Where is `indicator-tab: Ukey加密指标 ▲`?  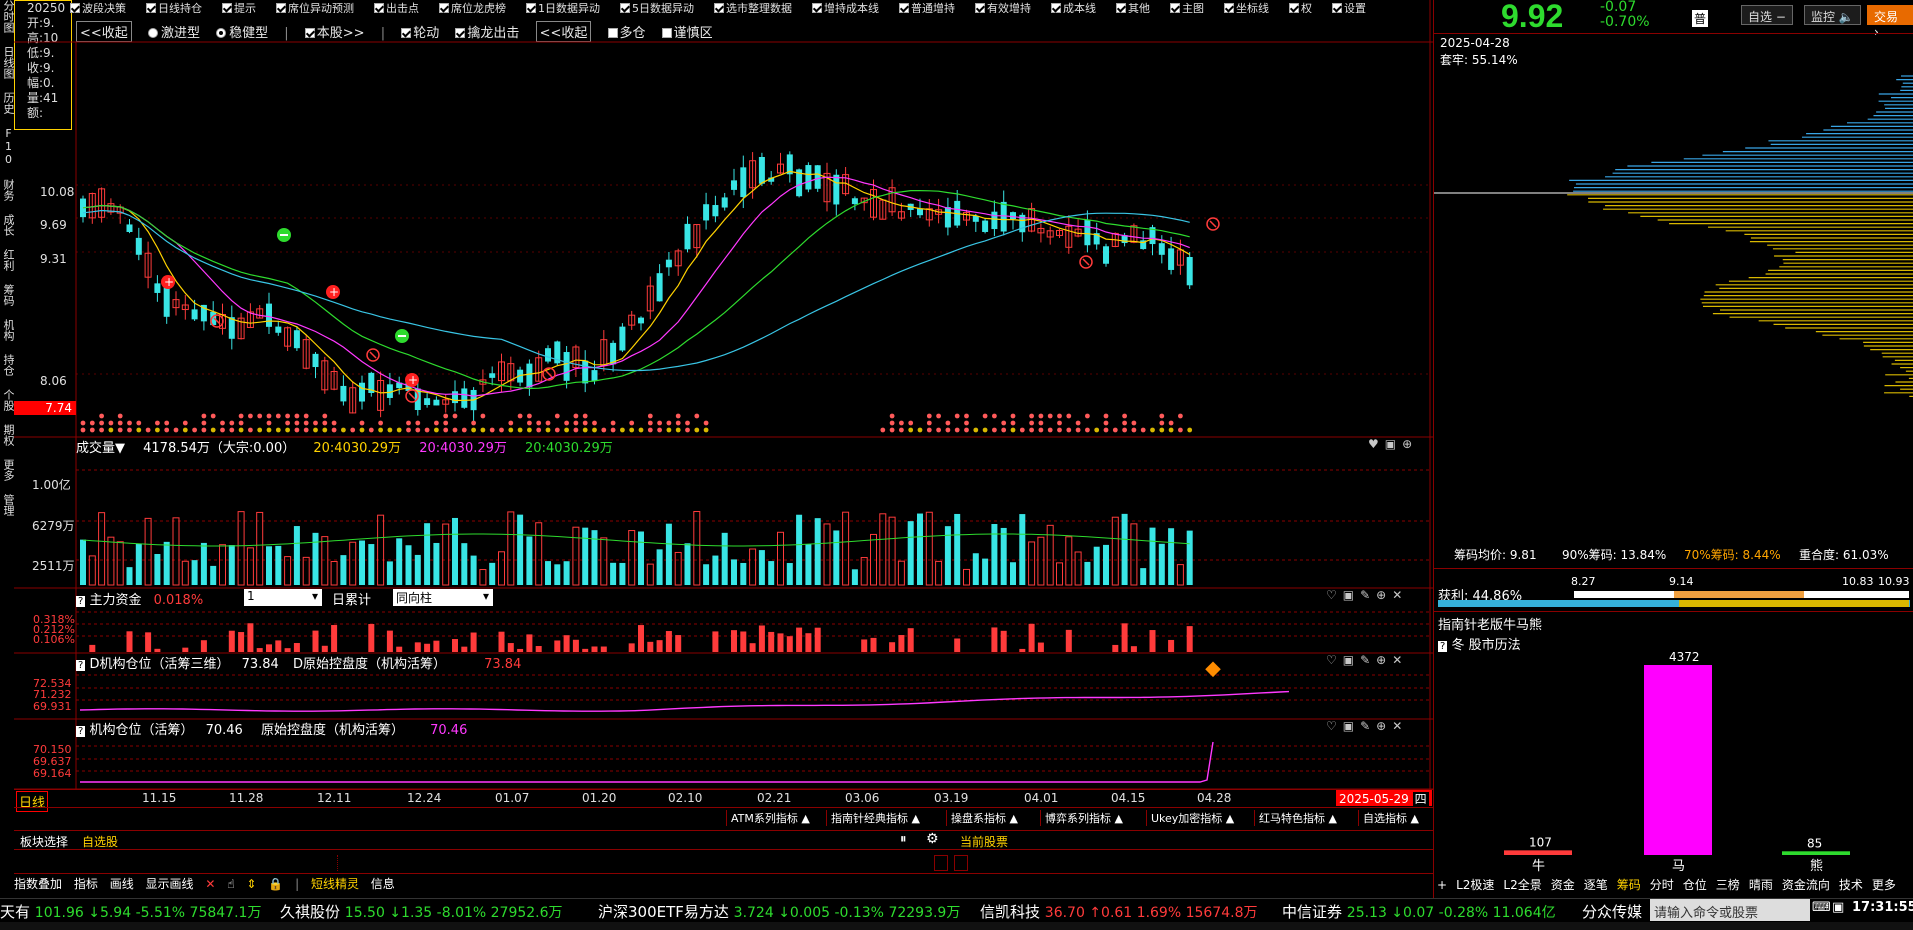
indicator-tab: Ukey加密指标 ▲ is located at coordinates (1190, 818).